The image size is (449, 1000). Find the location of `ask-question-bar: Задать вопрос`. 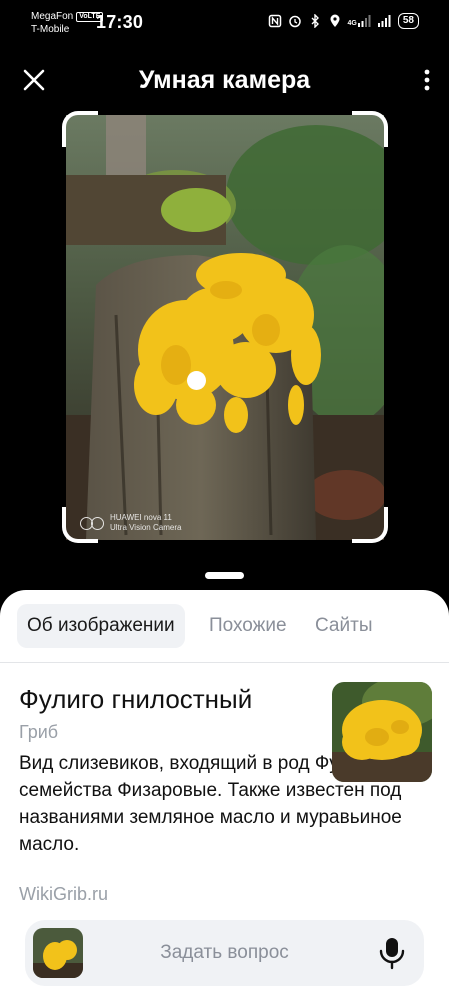

ask-question-bar: Задать вопрос is located at coordinates (224, 953).